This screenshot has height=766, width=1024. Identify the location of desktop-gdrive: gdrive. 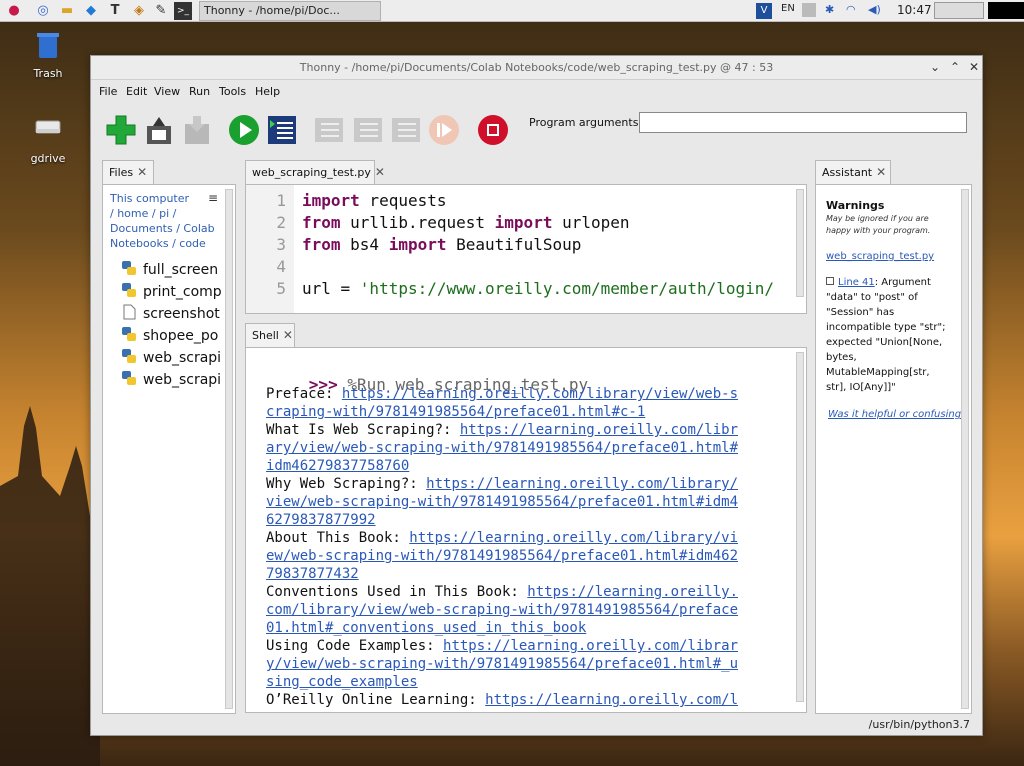
(48, 140).